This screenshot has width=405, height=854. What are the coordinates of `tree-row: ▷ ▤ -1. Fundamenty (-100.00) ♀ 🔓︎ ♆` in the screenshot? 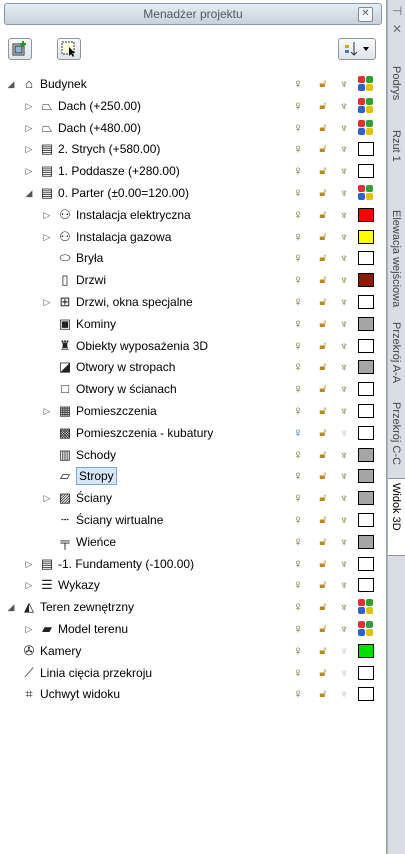 It's located at (193, 564).